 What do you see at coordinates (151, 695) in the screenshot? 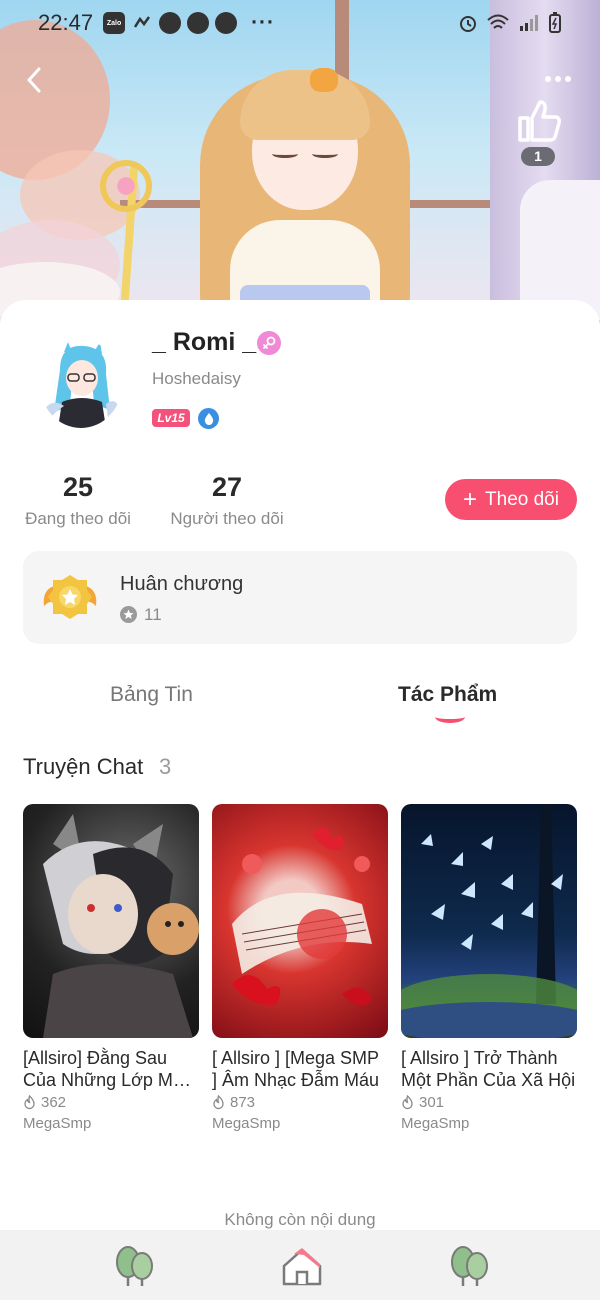
I see `tab-feed: Bảng Tin` at bounding box center [151, 695].